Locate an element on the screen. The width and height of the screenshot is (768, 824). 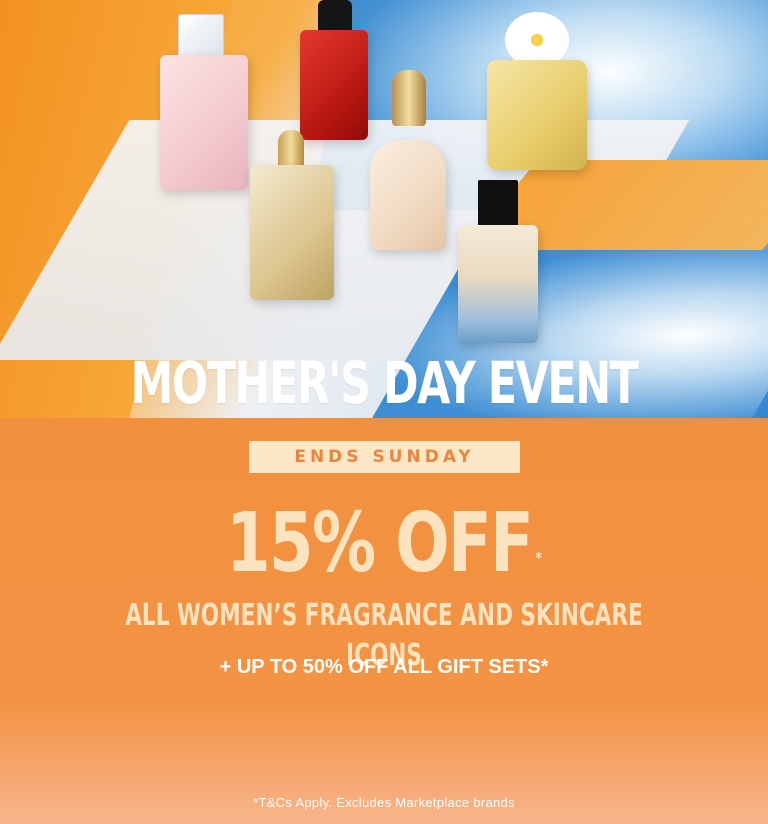
red-perfume-bottle is located at coordinates (334, 85).